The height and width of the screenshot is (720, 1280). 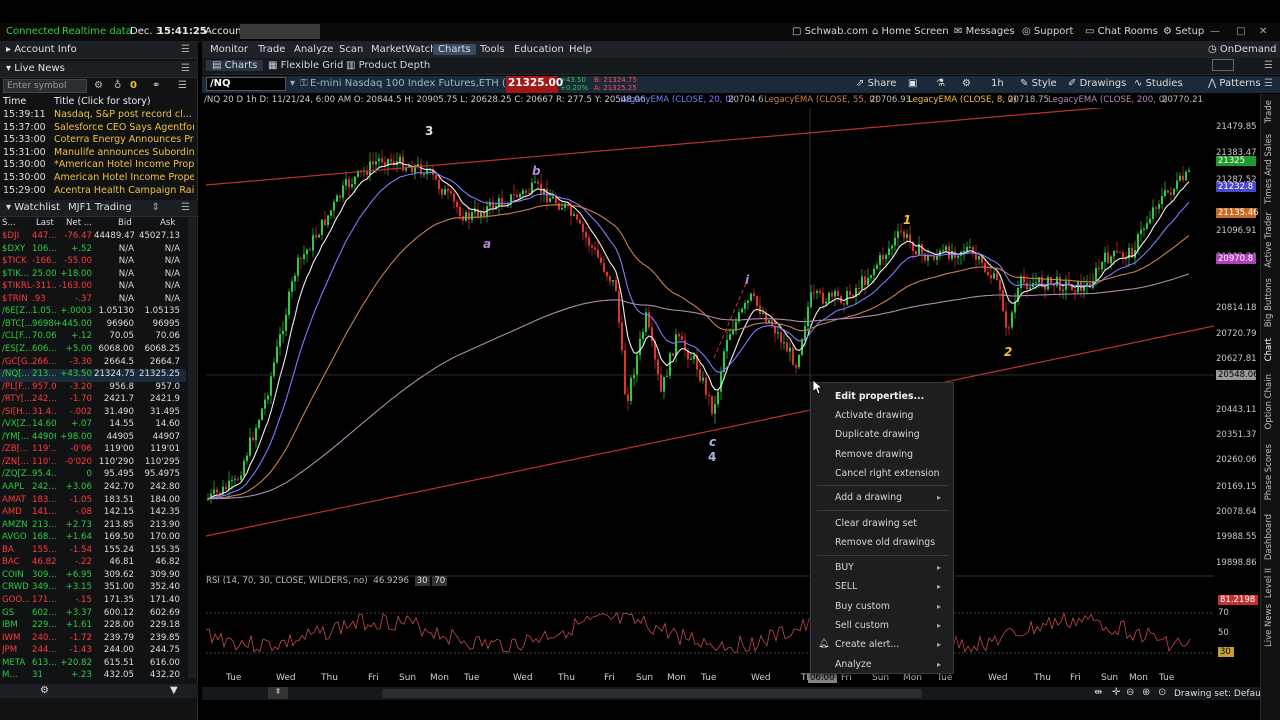 I want to click on ondemand-button: ◷ OnDemand, so click(x=1242, y=49).